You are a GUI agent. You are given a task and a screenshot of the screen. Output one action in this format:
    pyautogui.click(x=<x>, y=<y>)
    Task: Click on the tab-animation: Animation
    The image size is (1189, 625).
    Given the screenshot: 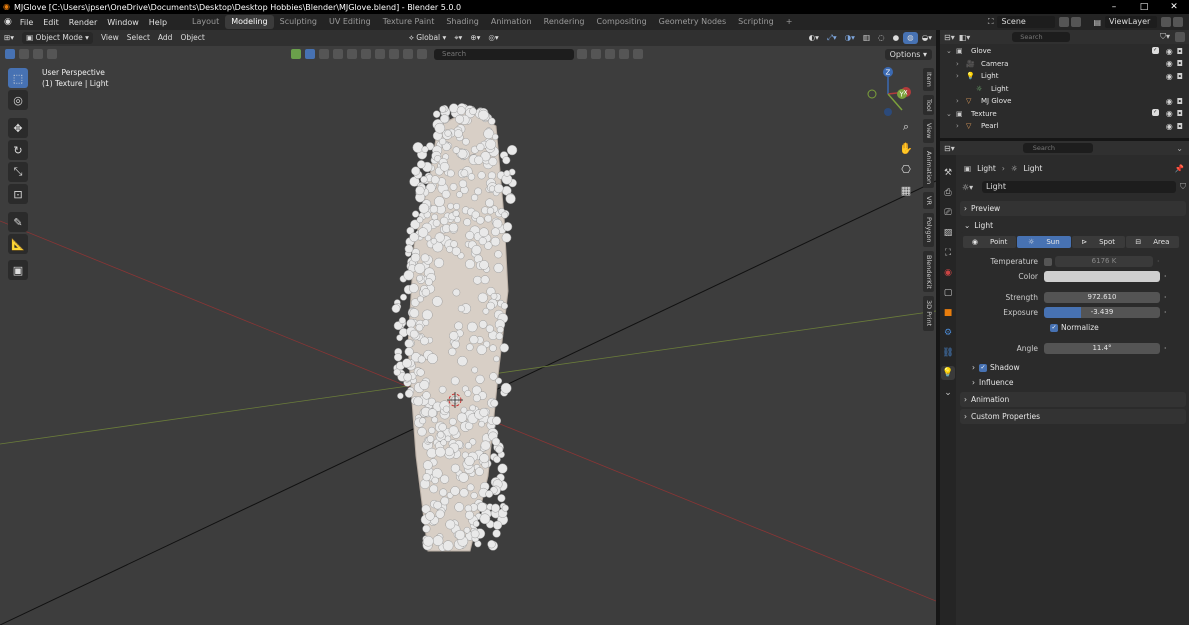 What is the action you would take?
    pyautogui.click(x=511, y=22)
    